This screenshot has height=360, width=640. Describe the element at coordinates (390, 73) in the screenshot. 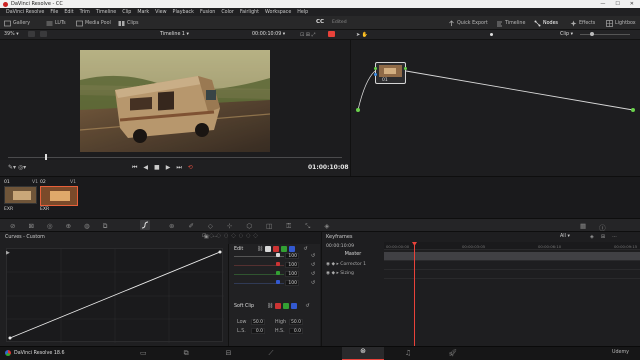

I see `color-node-01: 01` at that location.